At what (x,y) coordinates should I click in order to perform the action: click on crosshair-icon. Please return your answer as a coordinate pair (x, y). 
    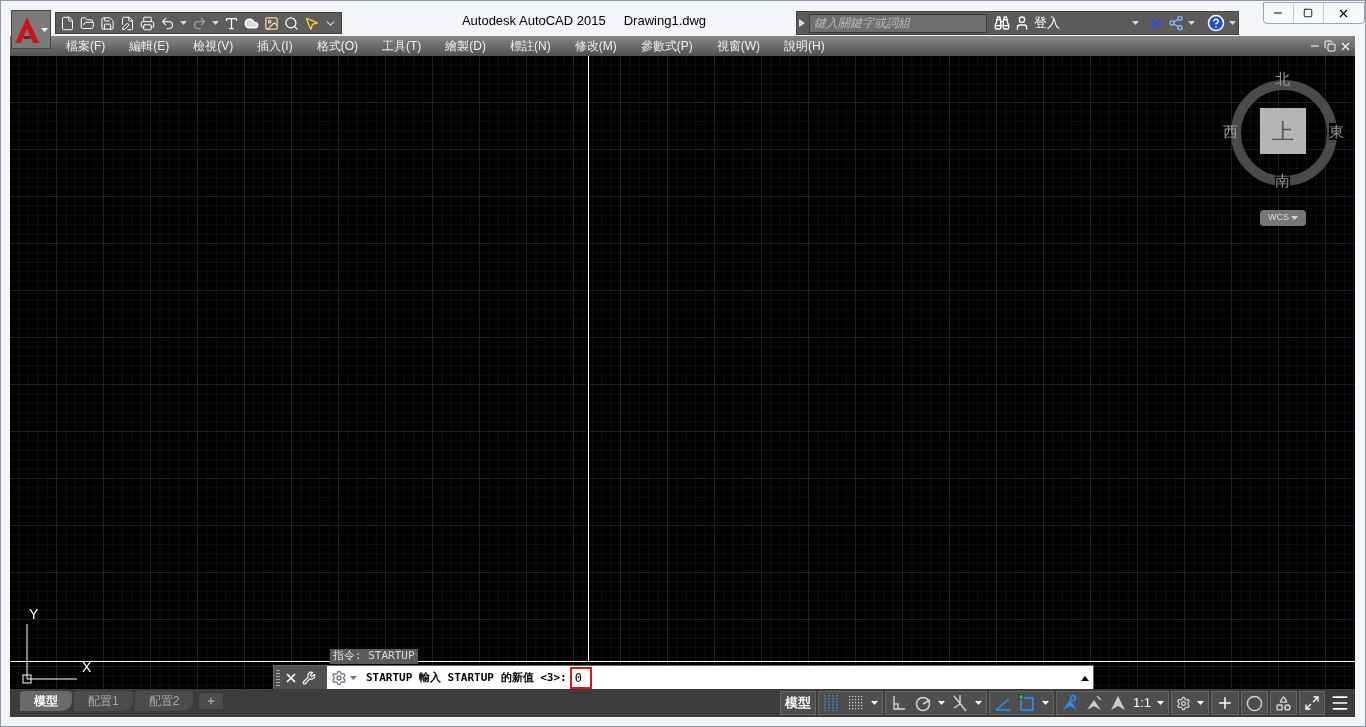
    Looking at the image, I should click on (1225, 703).